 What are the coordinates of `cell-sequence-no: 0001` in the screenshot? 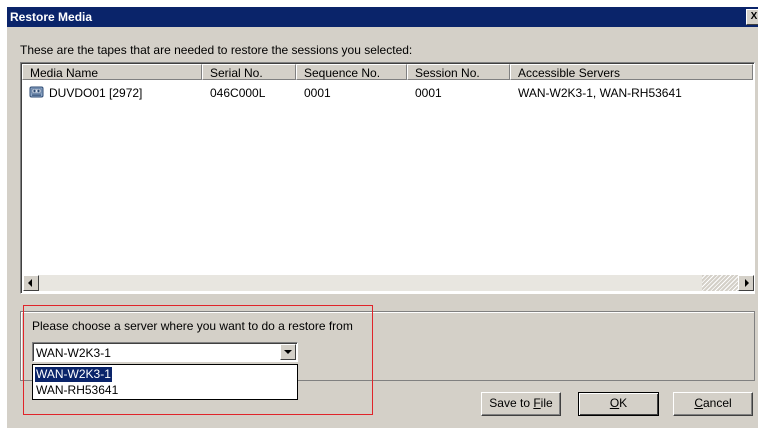 It's located at (317, 93).